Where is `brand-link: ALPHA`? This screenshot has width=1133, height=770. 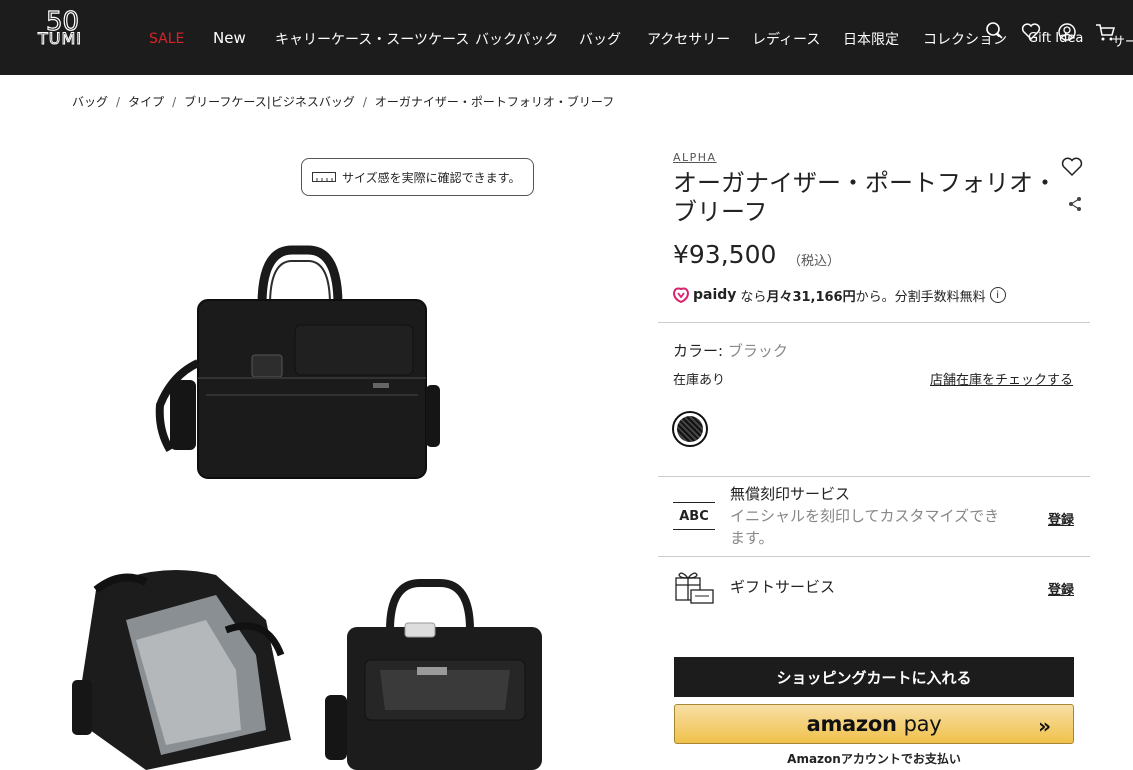 brand-link: ALPHA is located at coordinates (695, 157).